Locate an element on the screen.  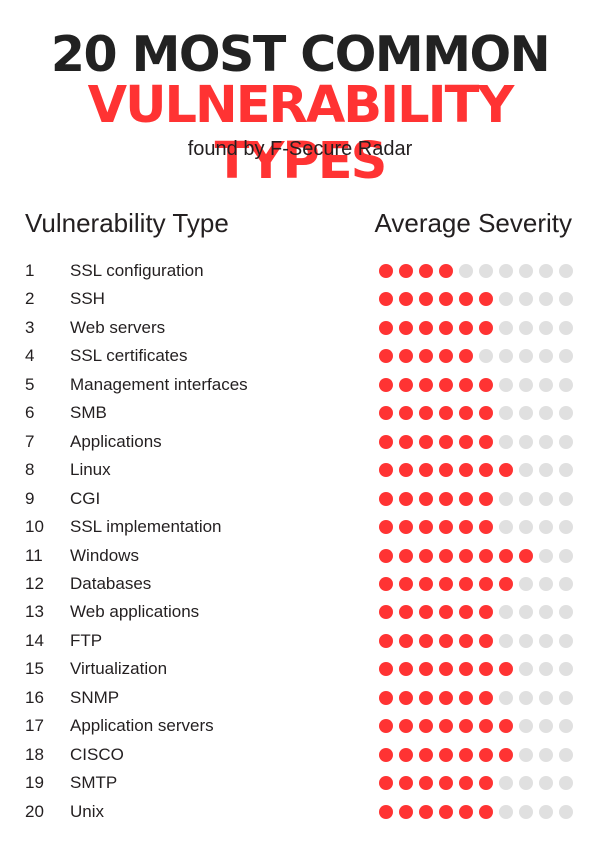
vulnerability-type-label: SSH is located at coordinates (87, 299).